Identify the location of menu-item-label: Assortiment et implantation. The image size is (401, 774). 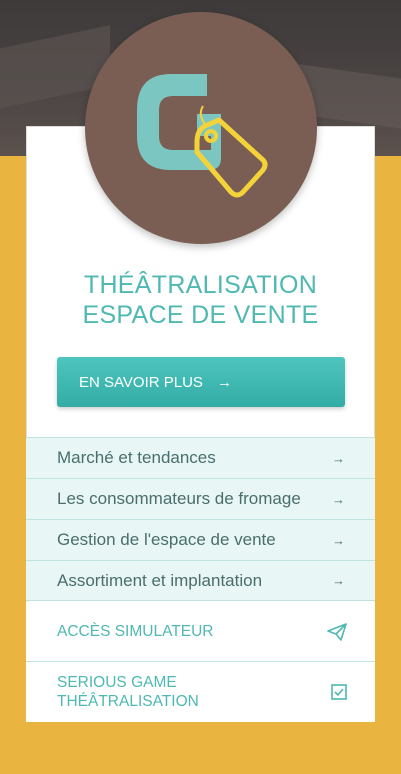
(160, 580).